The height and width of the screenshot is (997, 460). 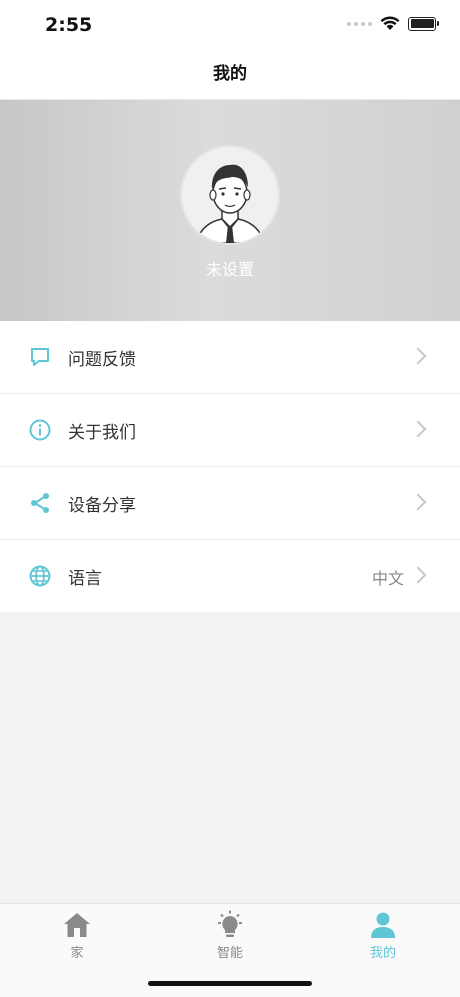 What do you see at coordinates (230, 195) in the screenshot?
I see `user-avatar-icon` at bounding box center [230, 195].